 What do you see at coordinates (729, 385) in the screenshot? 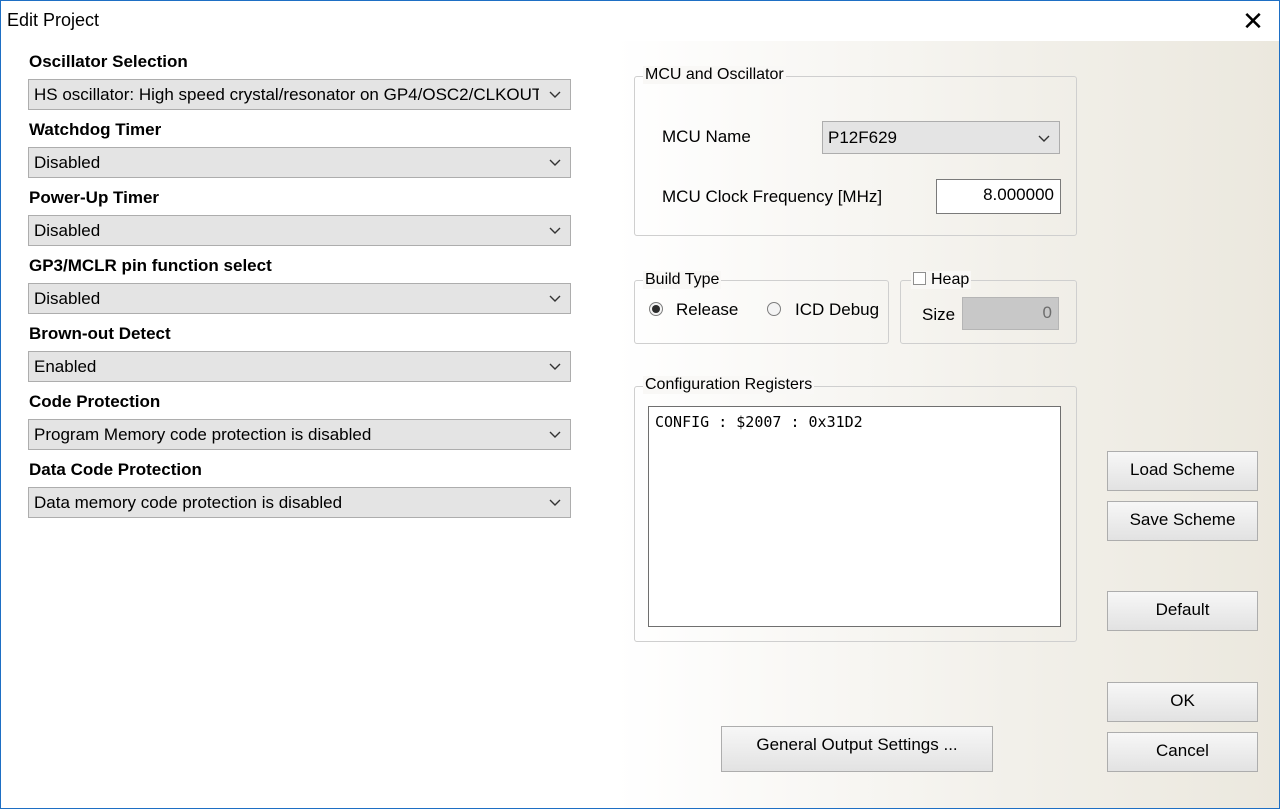
I see `config-registers-title: Configuration Registers` at bounding box center [729, 385].